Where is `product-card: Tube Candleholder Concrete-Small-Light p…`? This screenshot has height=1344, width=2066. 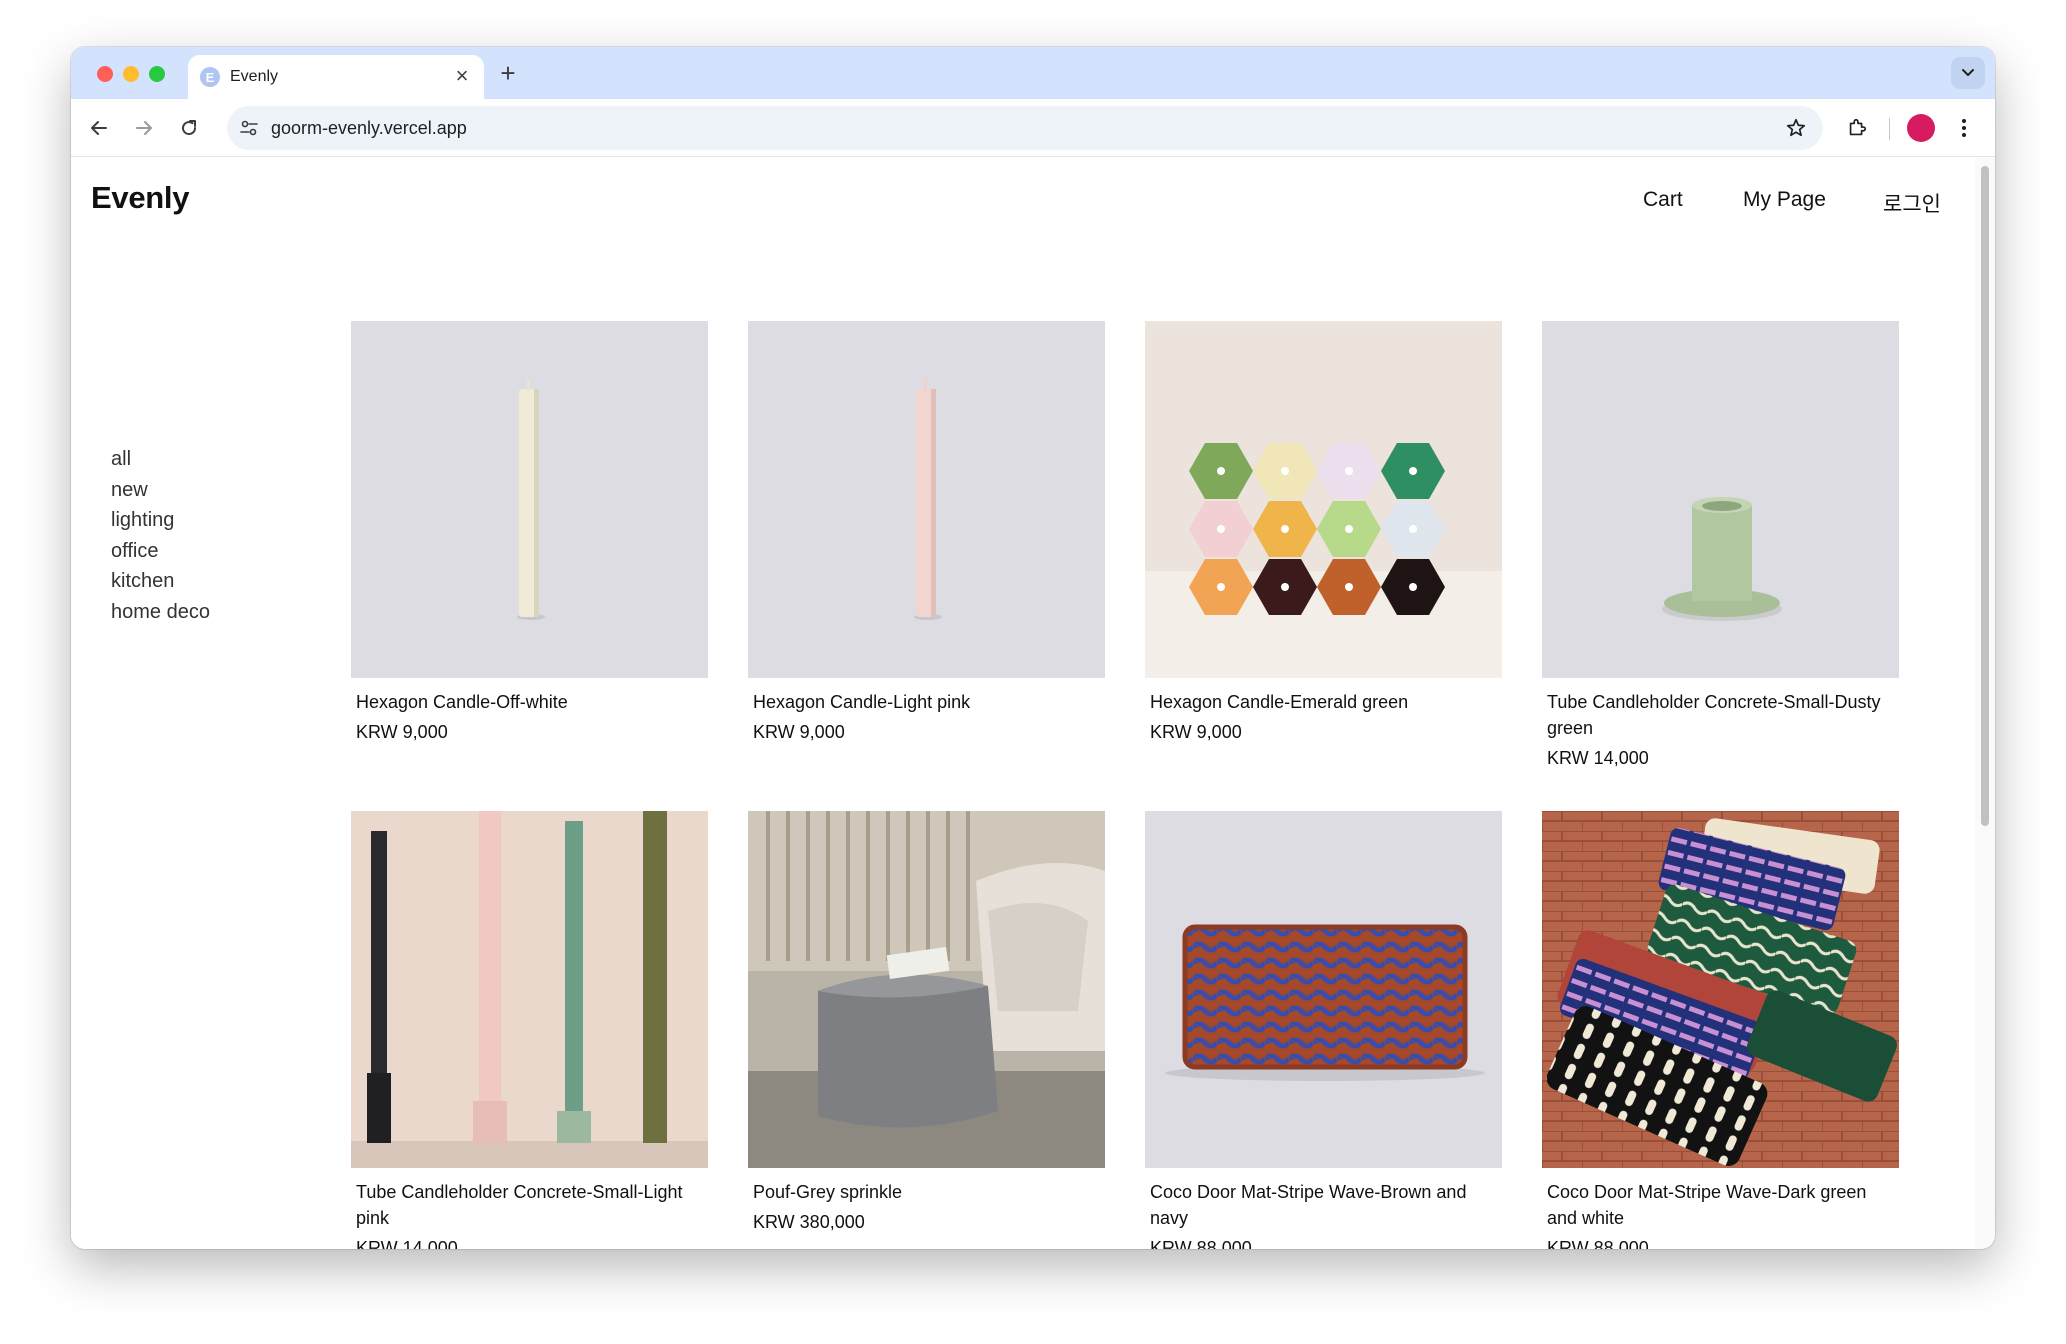
product-card: Tube Candleholder Concrete-Small-Light p… is located at coordinates (529, 1030).